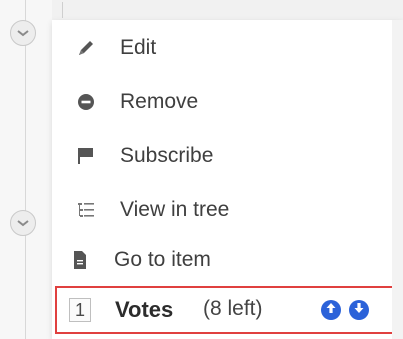 The image size is (403, 339). What do you see at coordinates (175, 209) in the screenshot?
I see `menu-item-label: View in tree` at bounding box center [175, 209].